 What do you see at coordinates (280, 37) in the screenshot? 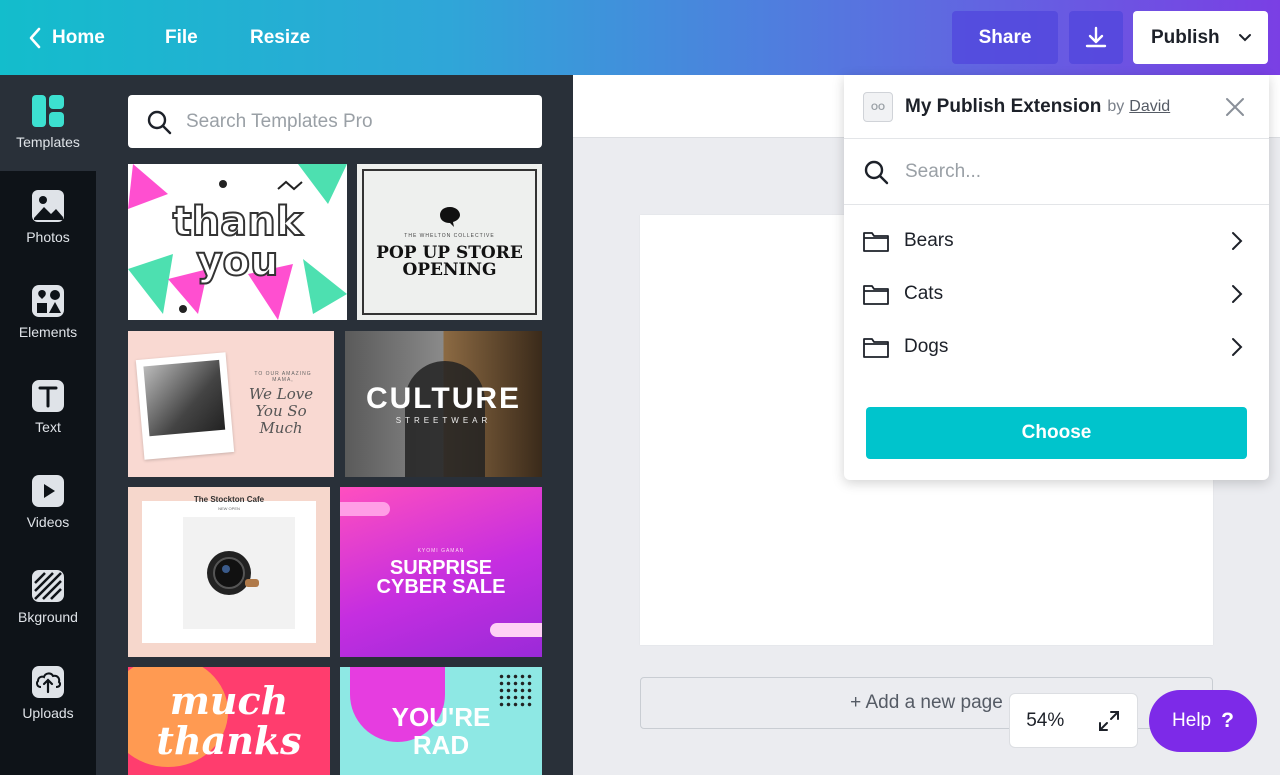
I see `resize-button: Resize` at bounding box center [280, 37].